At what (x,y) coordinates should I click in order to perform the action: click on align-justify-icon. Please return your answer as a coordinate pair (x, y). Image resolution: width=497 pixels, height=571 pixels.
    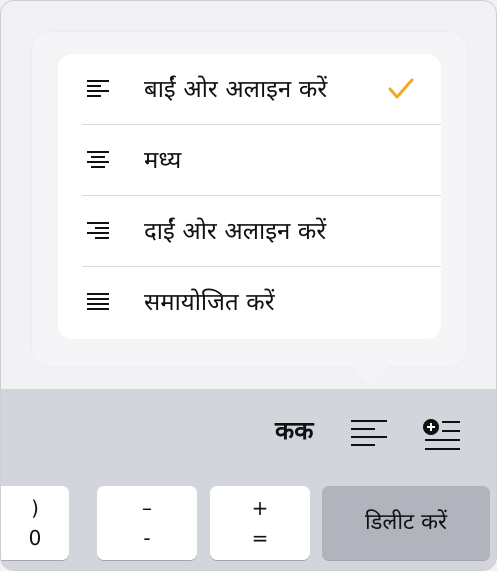
    Looking at the image, I should click on (98, 301).